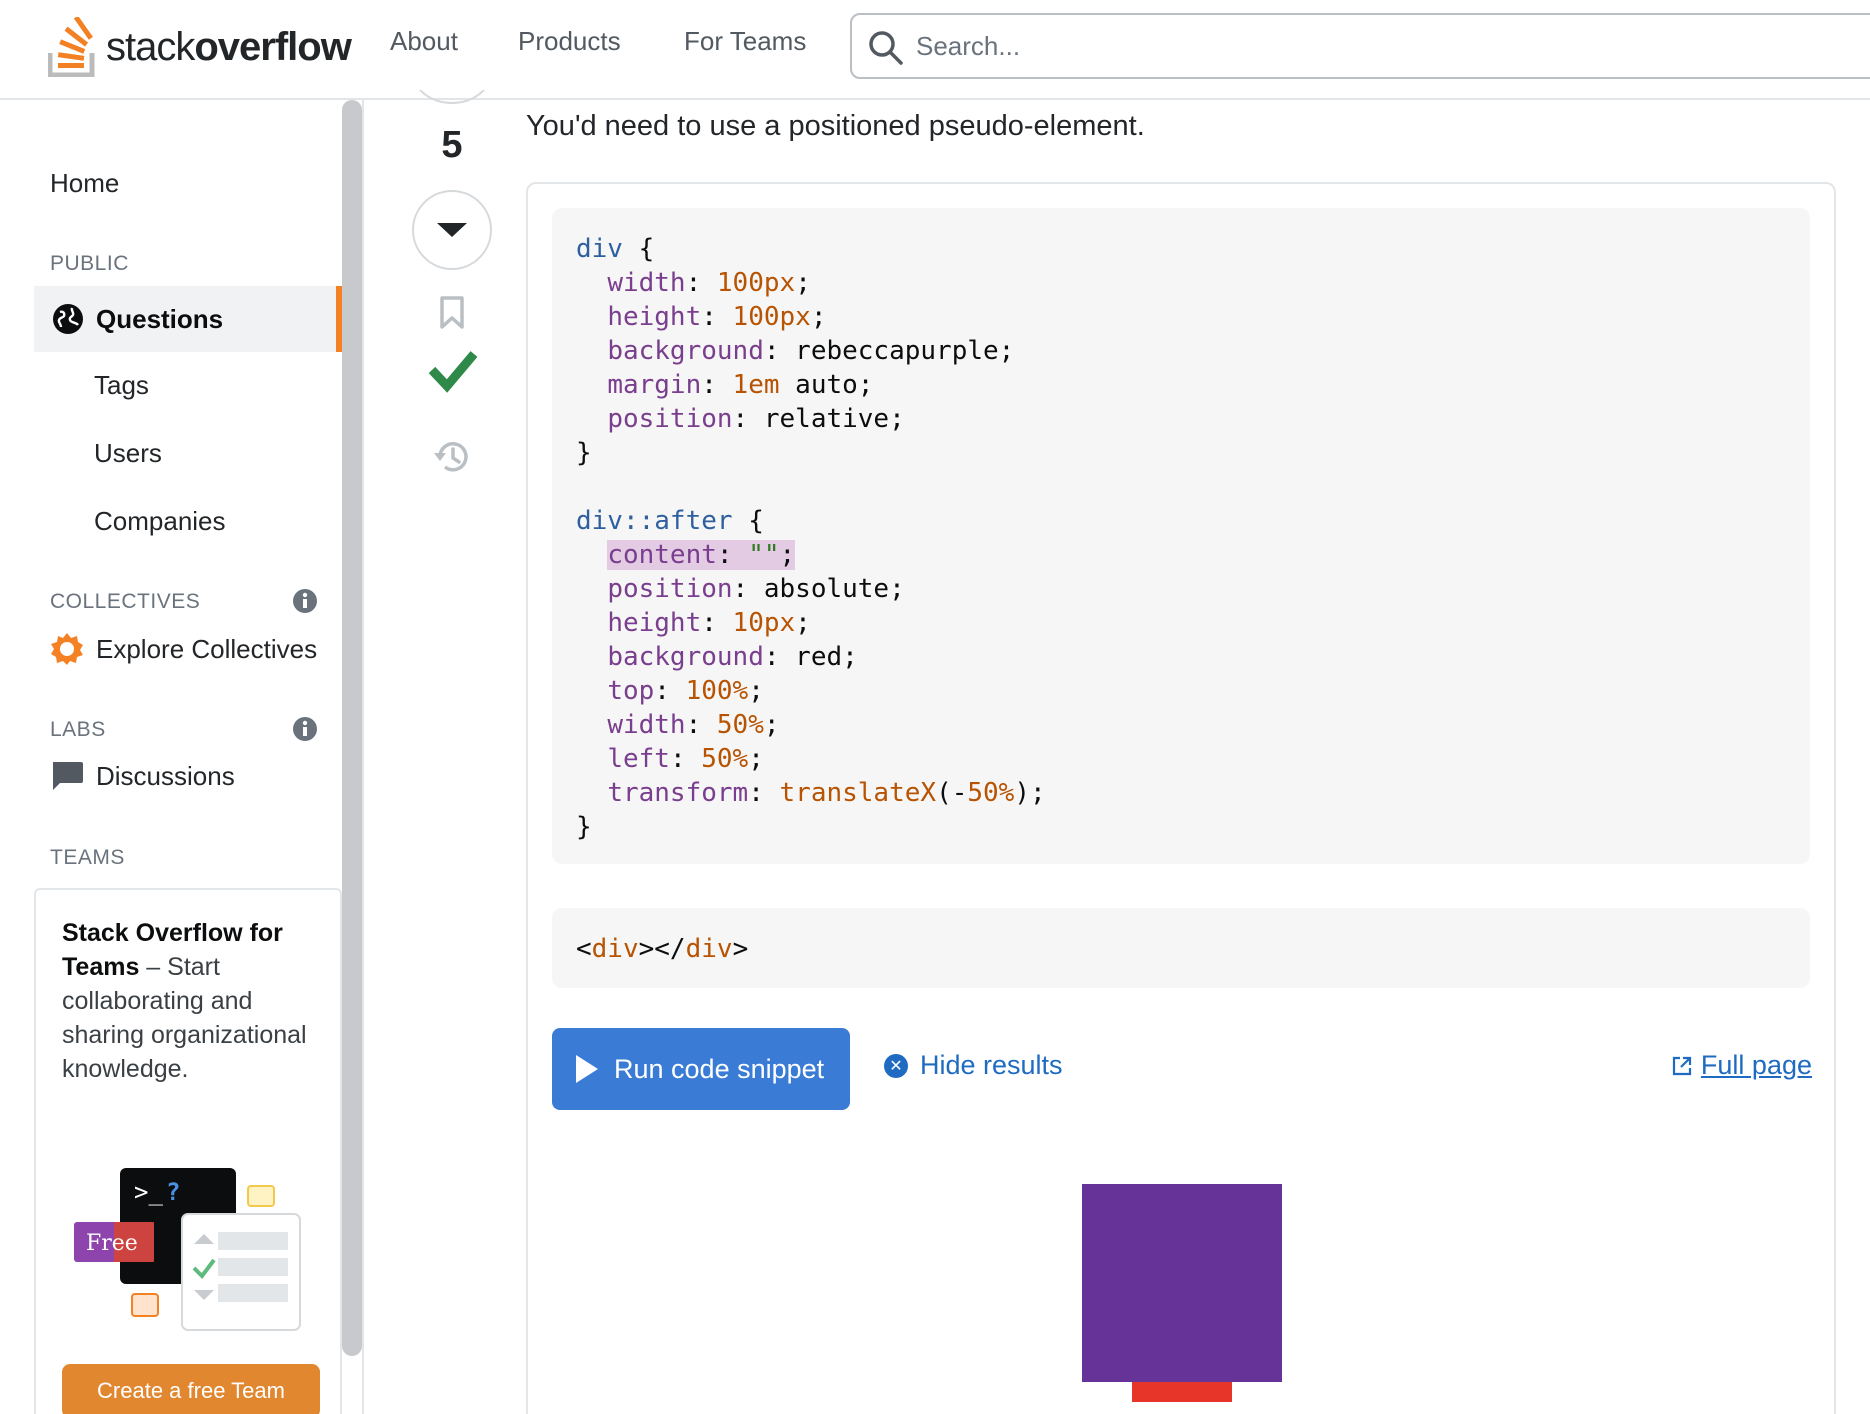  I want to click on sidebar-item-companies: Companies, so click(160, 521).